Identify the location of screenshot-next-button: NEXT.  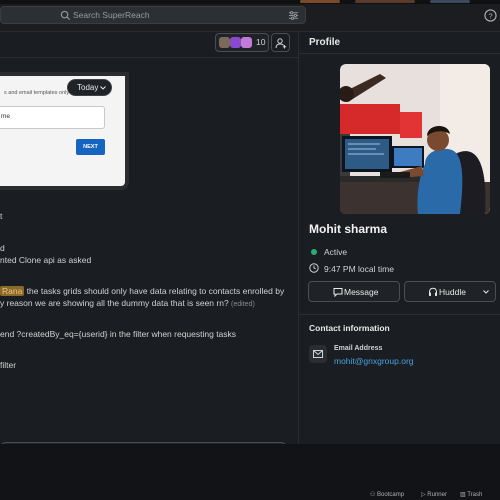
(90, 147).